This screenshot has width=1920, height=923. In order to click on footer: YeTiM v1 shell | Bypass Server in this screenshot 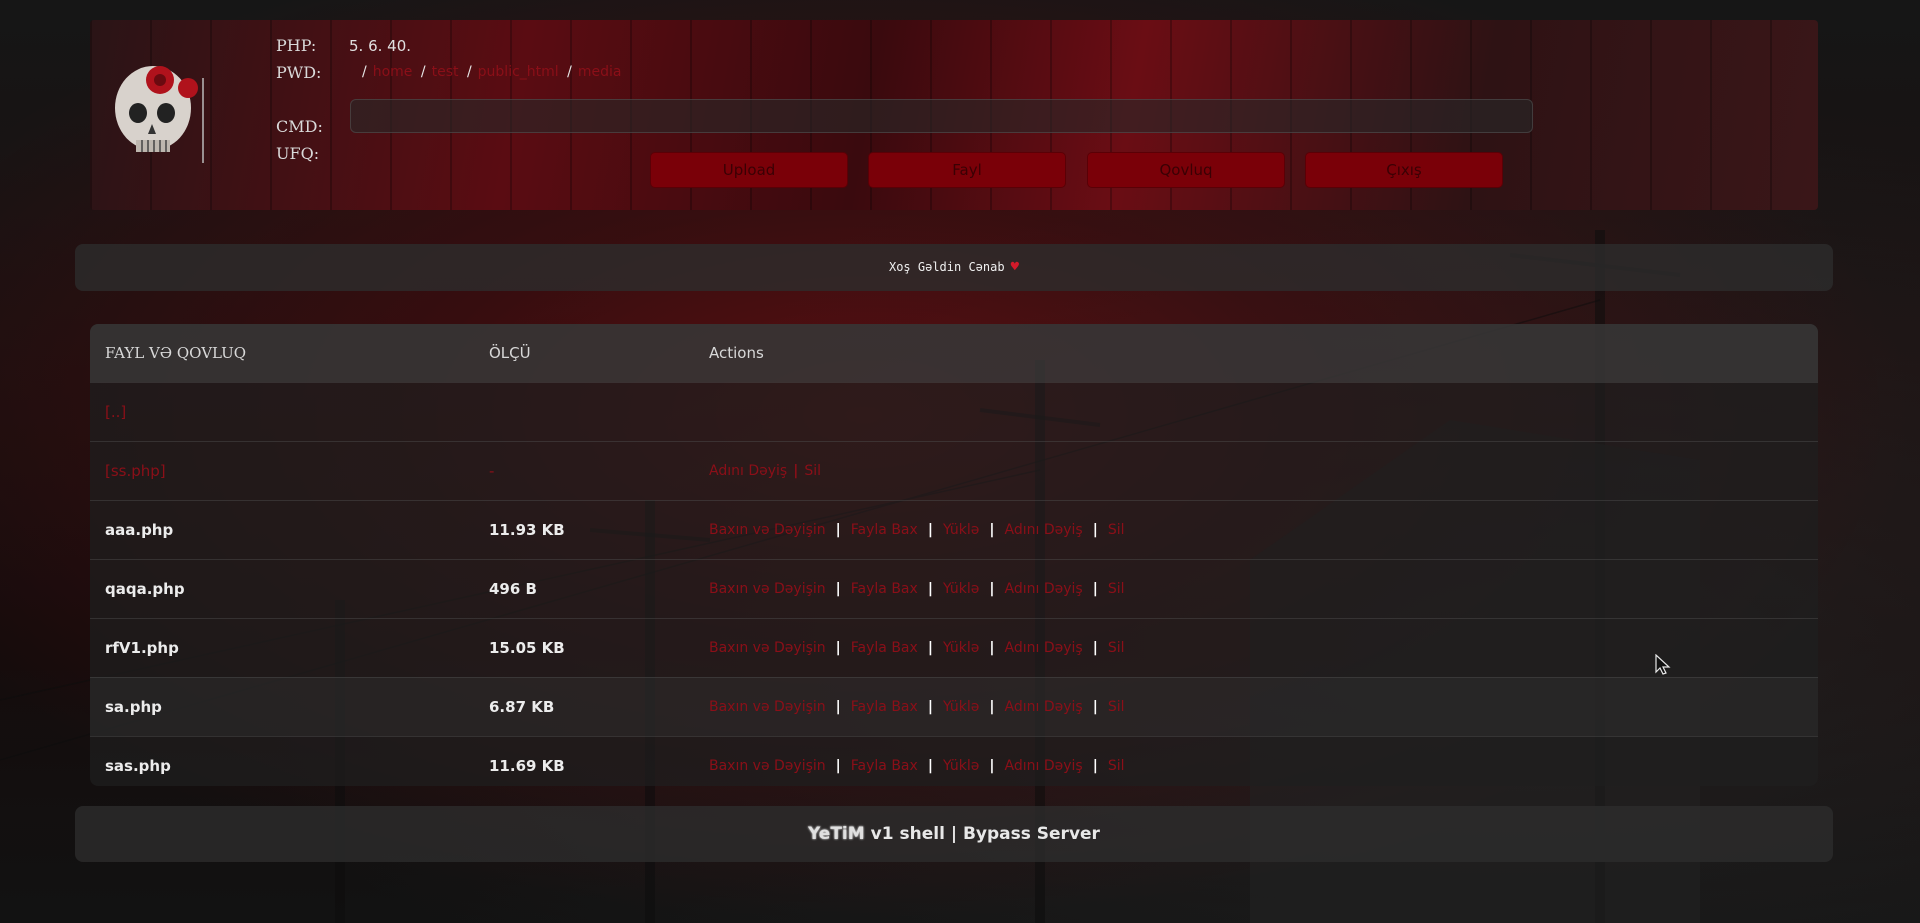, I will do `click(954, 834)`.